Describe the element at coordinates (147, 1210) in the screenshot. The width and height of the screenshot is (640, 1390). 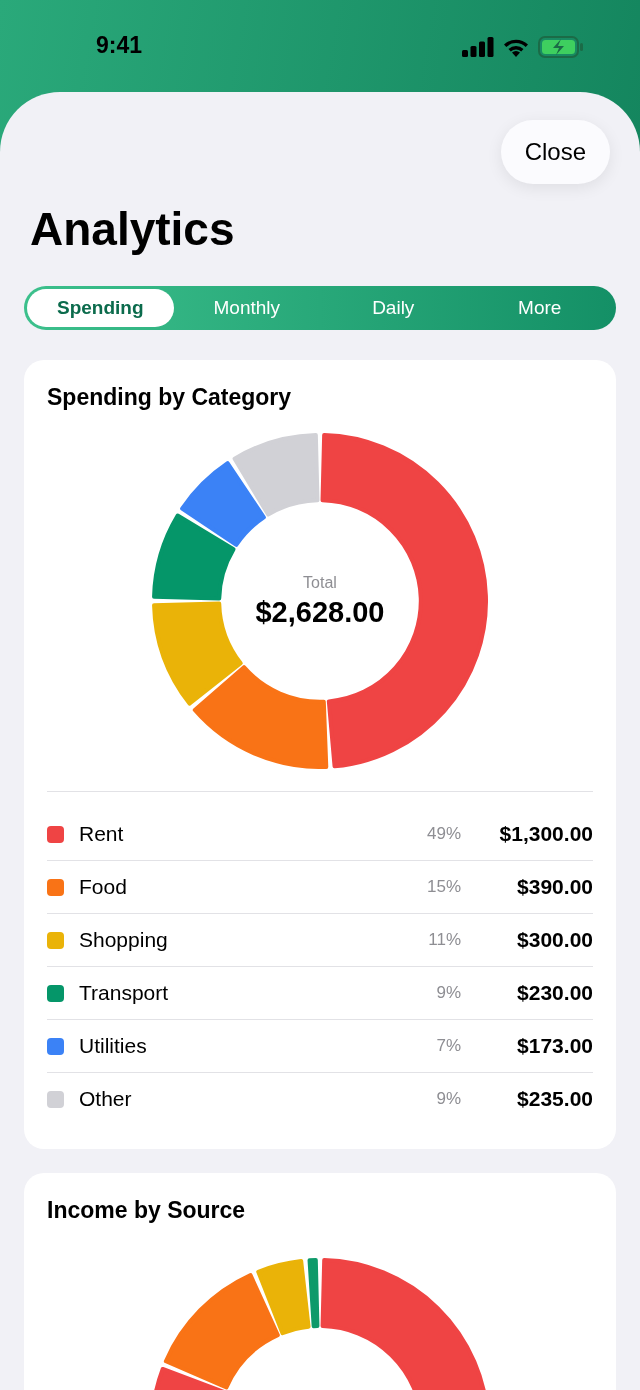
I see `card-title: Income by Source` at that location.